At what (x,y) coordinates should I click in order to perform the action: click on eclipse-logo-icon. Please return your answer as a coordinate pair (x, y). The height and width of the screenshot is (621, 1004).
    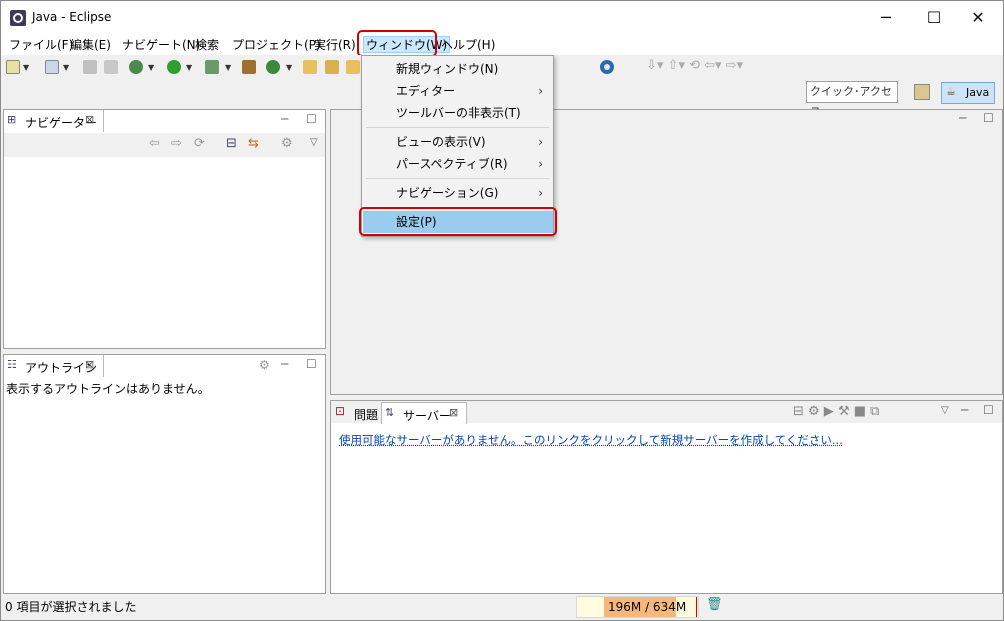
    Looking at the image, I should click on (18, 18).